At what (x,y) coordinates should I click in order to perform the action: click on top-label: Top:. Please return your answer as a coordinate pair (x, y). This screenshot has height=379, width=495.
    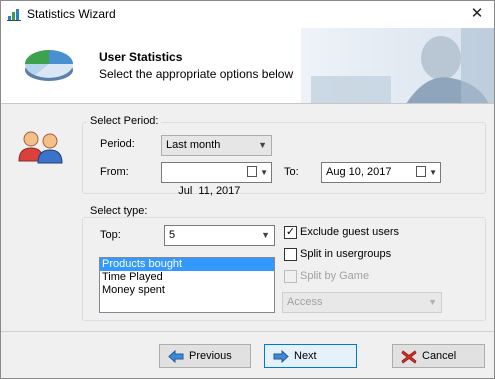
    Looking at the image, I should click on (110, 235).